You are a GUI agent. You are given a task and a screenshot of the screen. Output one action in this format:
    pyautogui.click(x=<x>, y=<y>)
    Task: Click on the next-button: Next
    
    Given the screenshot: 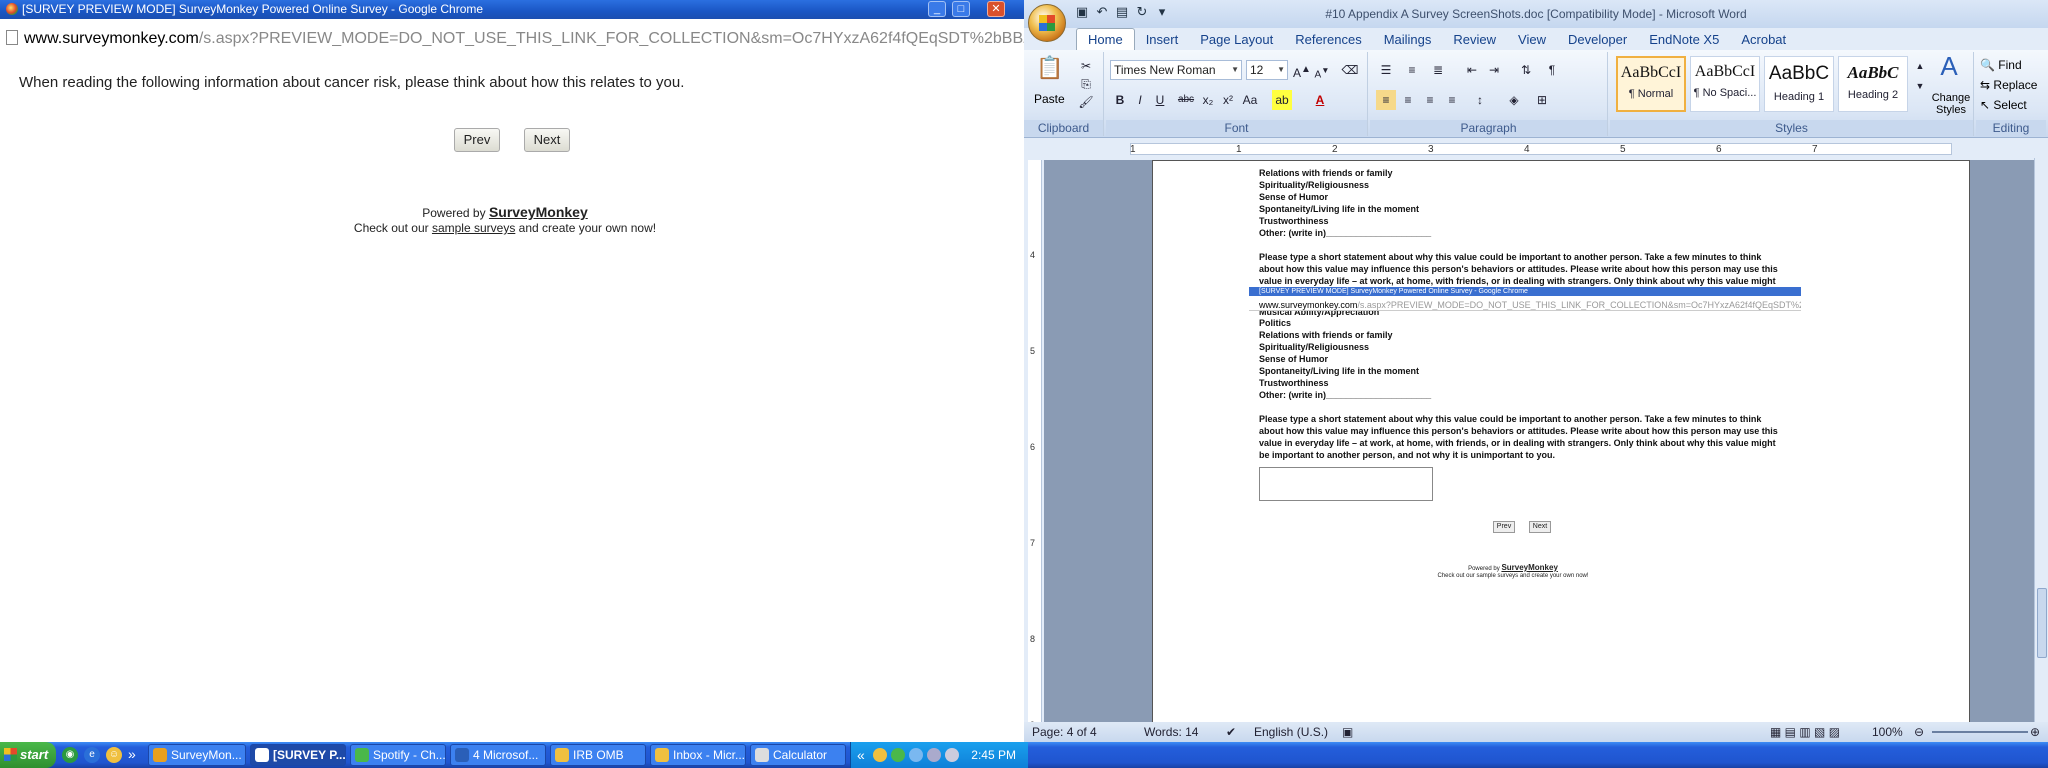 What is the action you would take?
    pyautogui.click(x=547, y=140)
    